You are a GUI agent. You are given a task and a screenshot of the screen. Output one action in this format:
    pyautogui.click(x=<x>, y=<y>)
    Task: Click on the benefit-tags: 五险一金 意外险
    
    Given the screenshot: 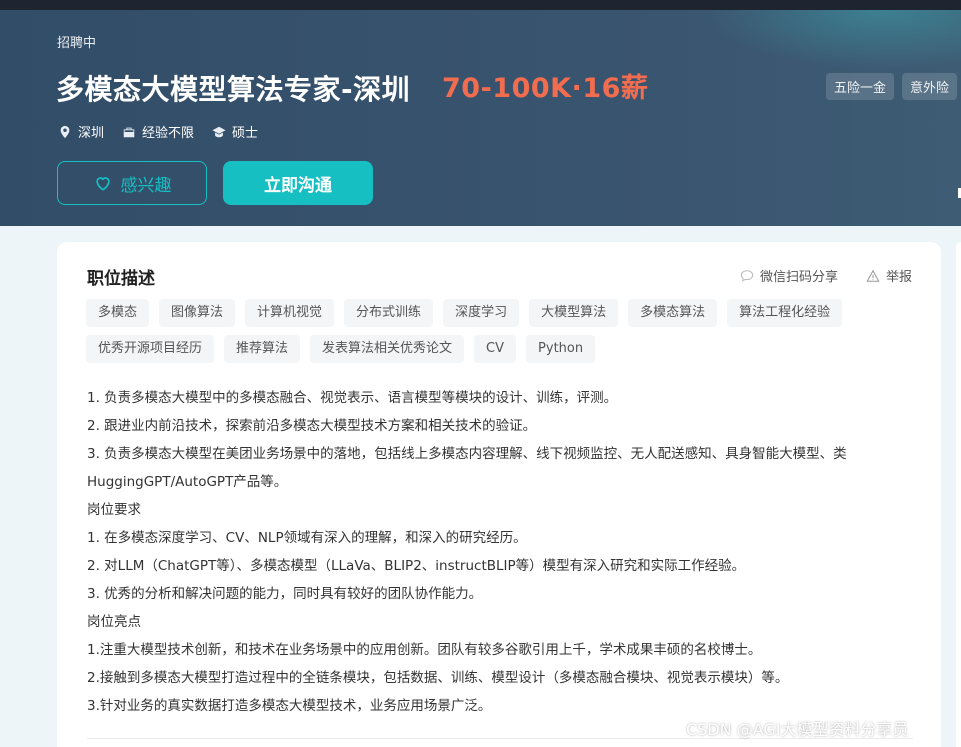 What is the action you would take?
    pyautogui.click(x=892, y=86)
    